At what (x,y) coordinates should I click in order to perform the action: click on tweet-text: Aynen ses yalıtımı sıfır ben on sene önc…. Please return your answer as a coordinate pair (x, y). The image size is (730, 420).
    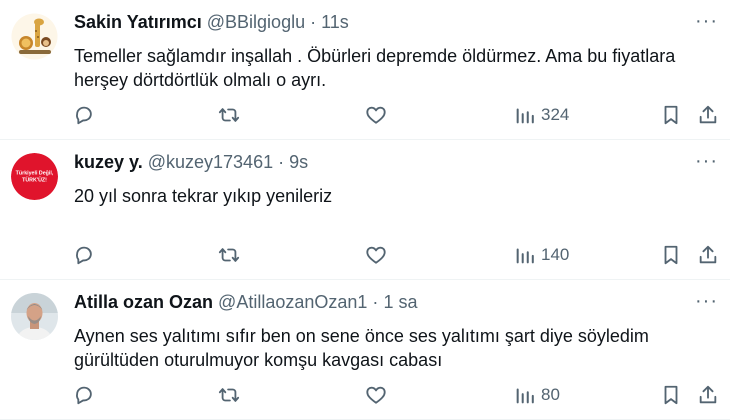
    Looking at the image, I should click on (399, 348).